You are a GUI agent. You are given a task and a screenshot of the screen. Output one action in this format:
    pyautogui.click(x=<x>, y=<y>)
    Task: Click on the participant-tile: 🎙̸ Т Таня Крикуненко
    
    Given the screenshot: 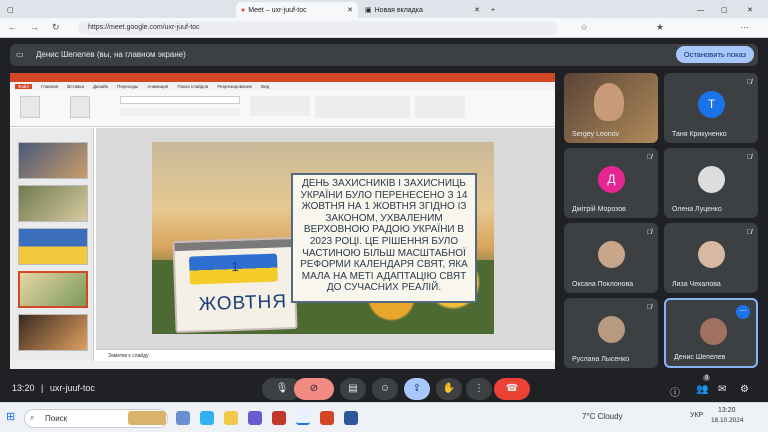 What is the action you would take?
    pyautogui.click(x=711, y=108)
    